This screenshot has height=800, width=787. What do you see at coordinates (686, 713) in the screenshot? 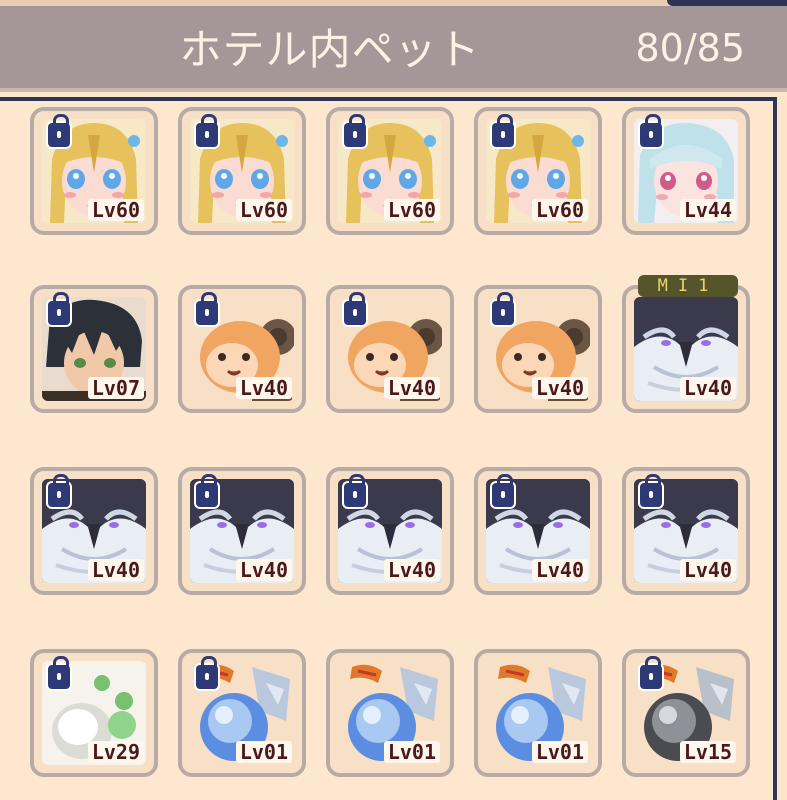
I see `pet-card: Lv15` at bounding box center [686, 713].